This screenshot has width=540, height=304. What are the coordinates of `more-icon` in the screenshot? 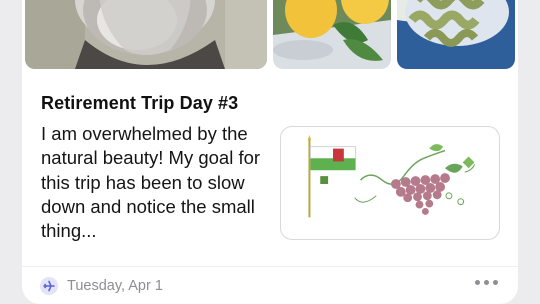 It's located at (486, 282).